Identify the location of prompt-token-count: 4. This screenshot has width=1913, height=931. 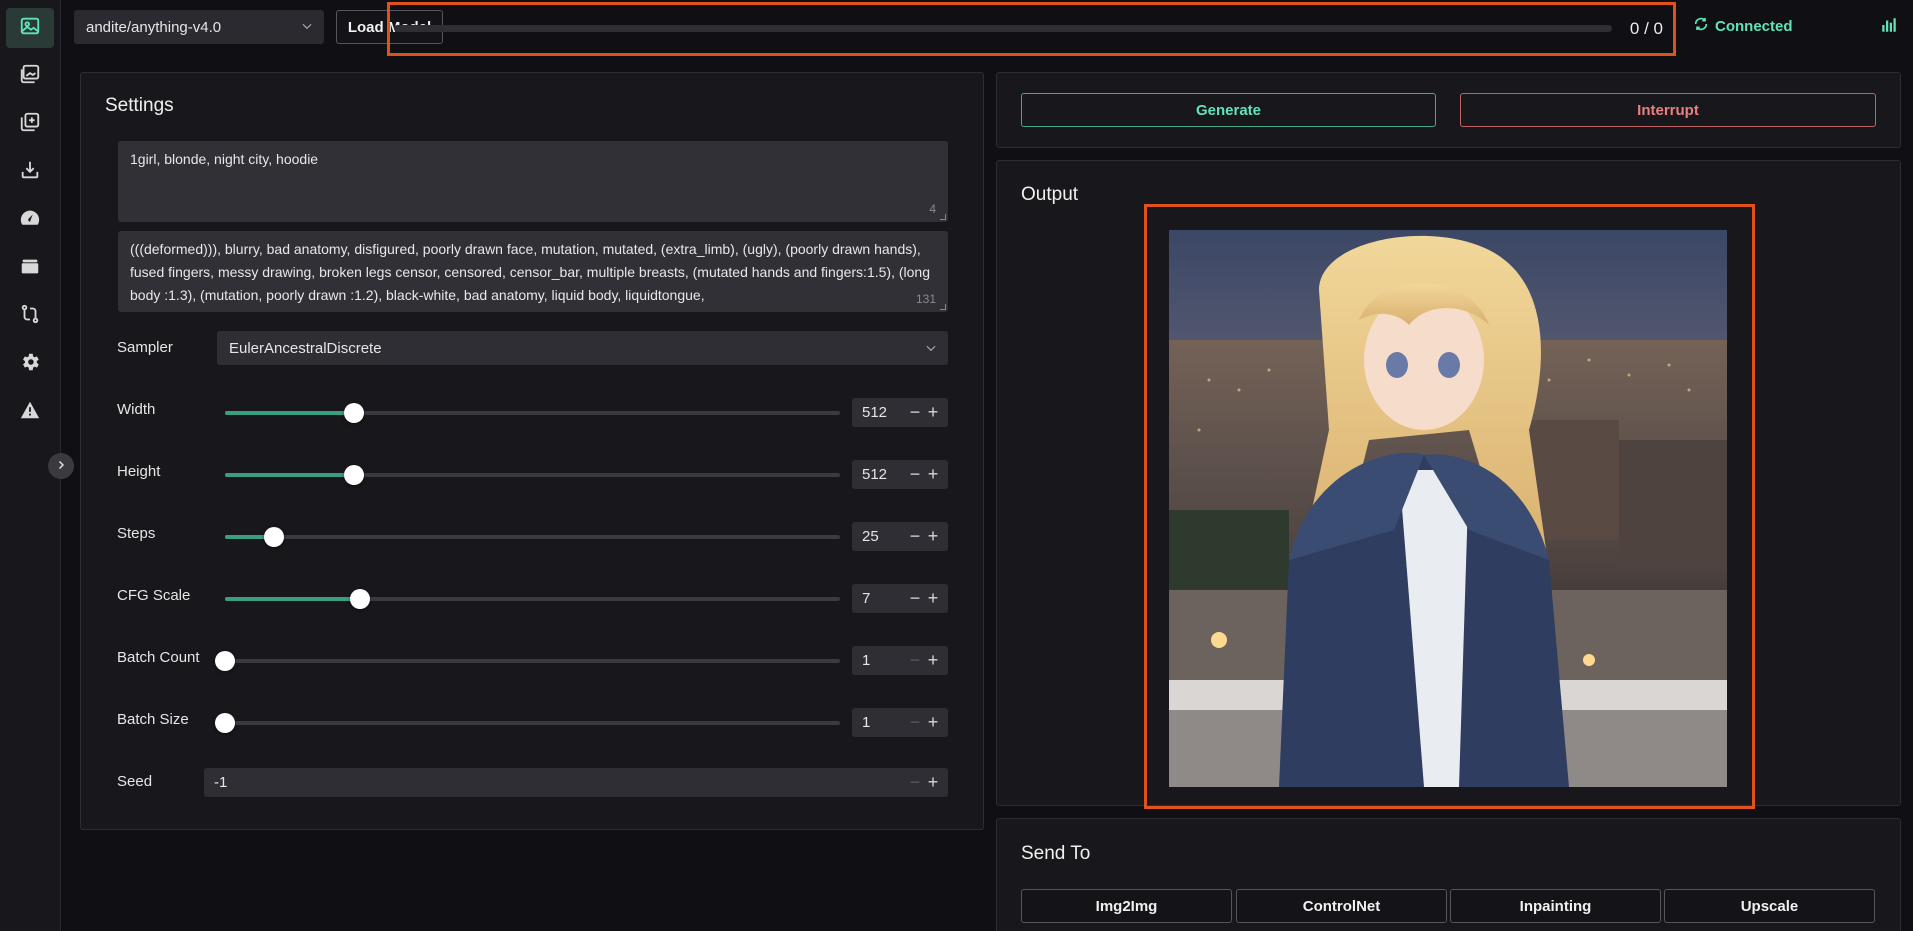
(932, 209).